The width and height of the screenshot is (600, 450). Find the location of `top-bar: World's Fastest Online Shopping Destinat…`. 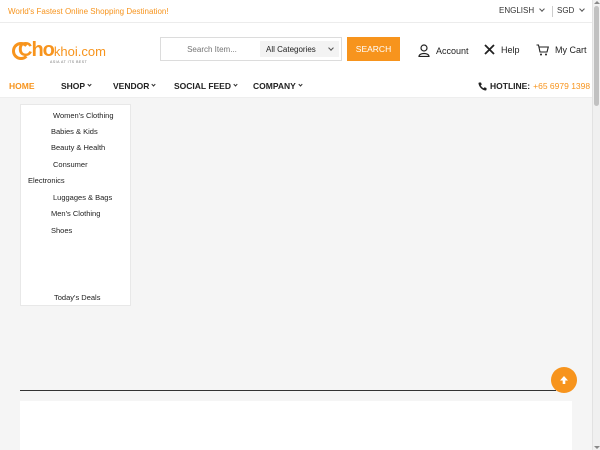

top-bar: World's Fastest Online Shopping Destinat… is located at coordinates (296, 11).